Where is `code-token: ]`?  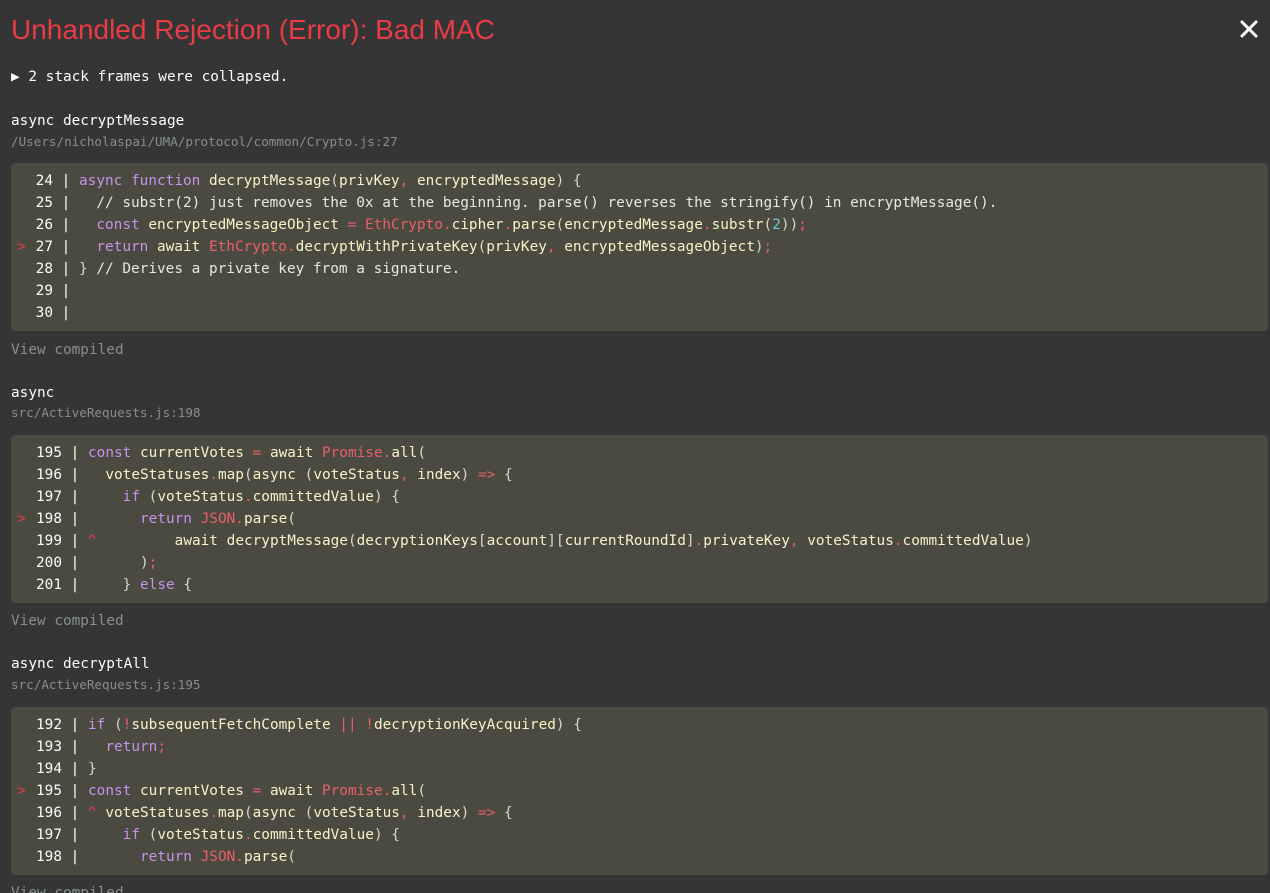
code-token: ] is located at coordinates (551, 541).